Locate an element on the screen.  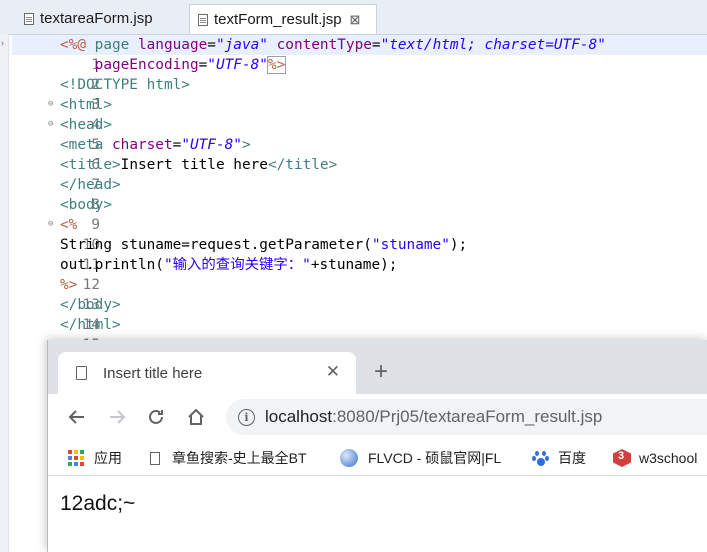
url-host: localhost is located at coordinates (299, 416).